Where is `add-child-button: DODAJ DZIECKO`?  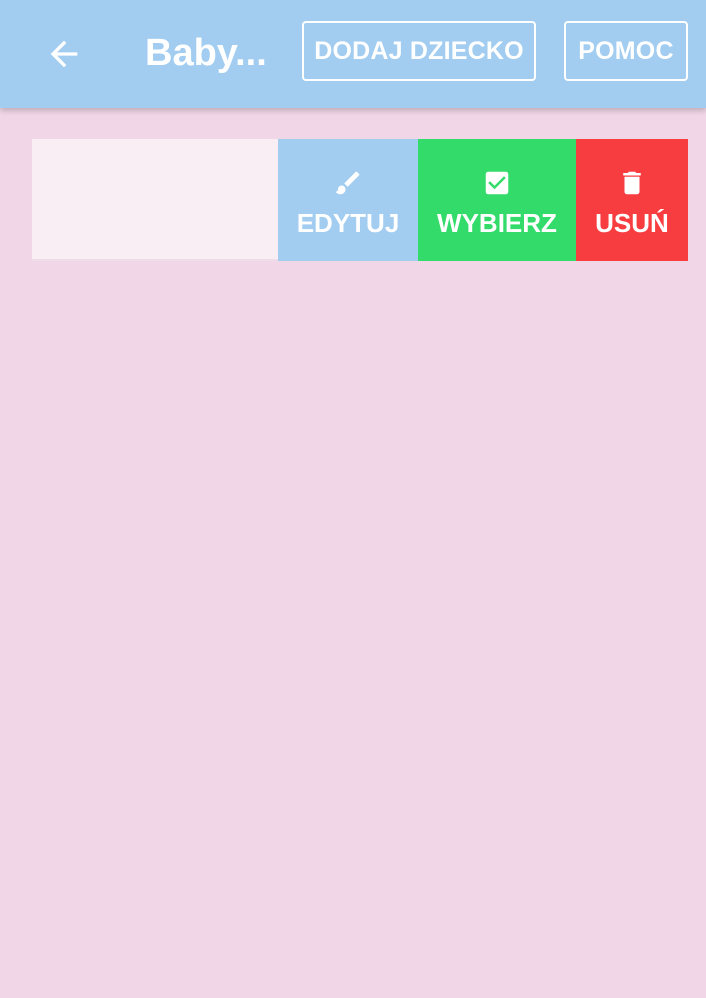 add-child-button: DODAJ DZIECKO is located at coordinates (419, 51).